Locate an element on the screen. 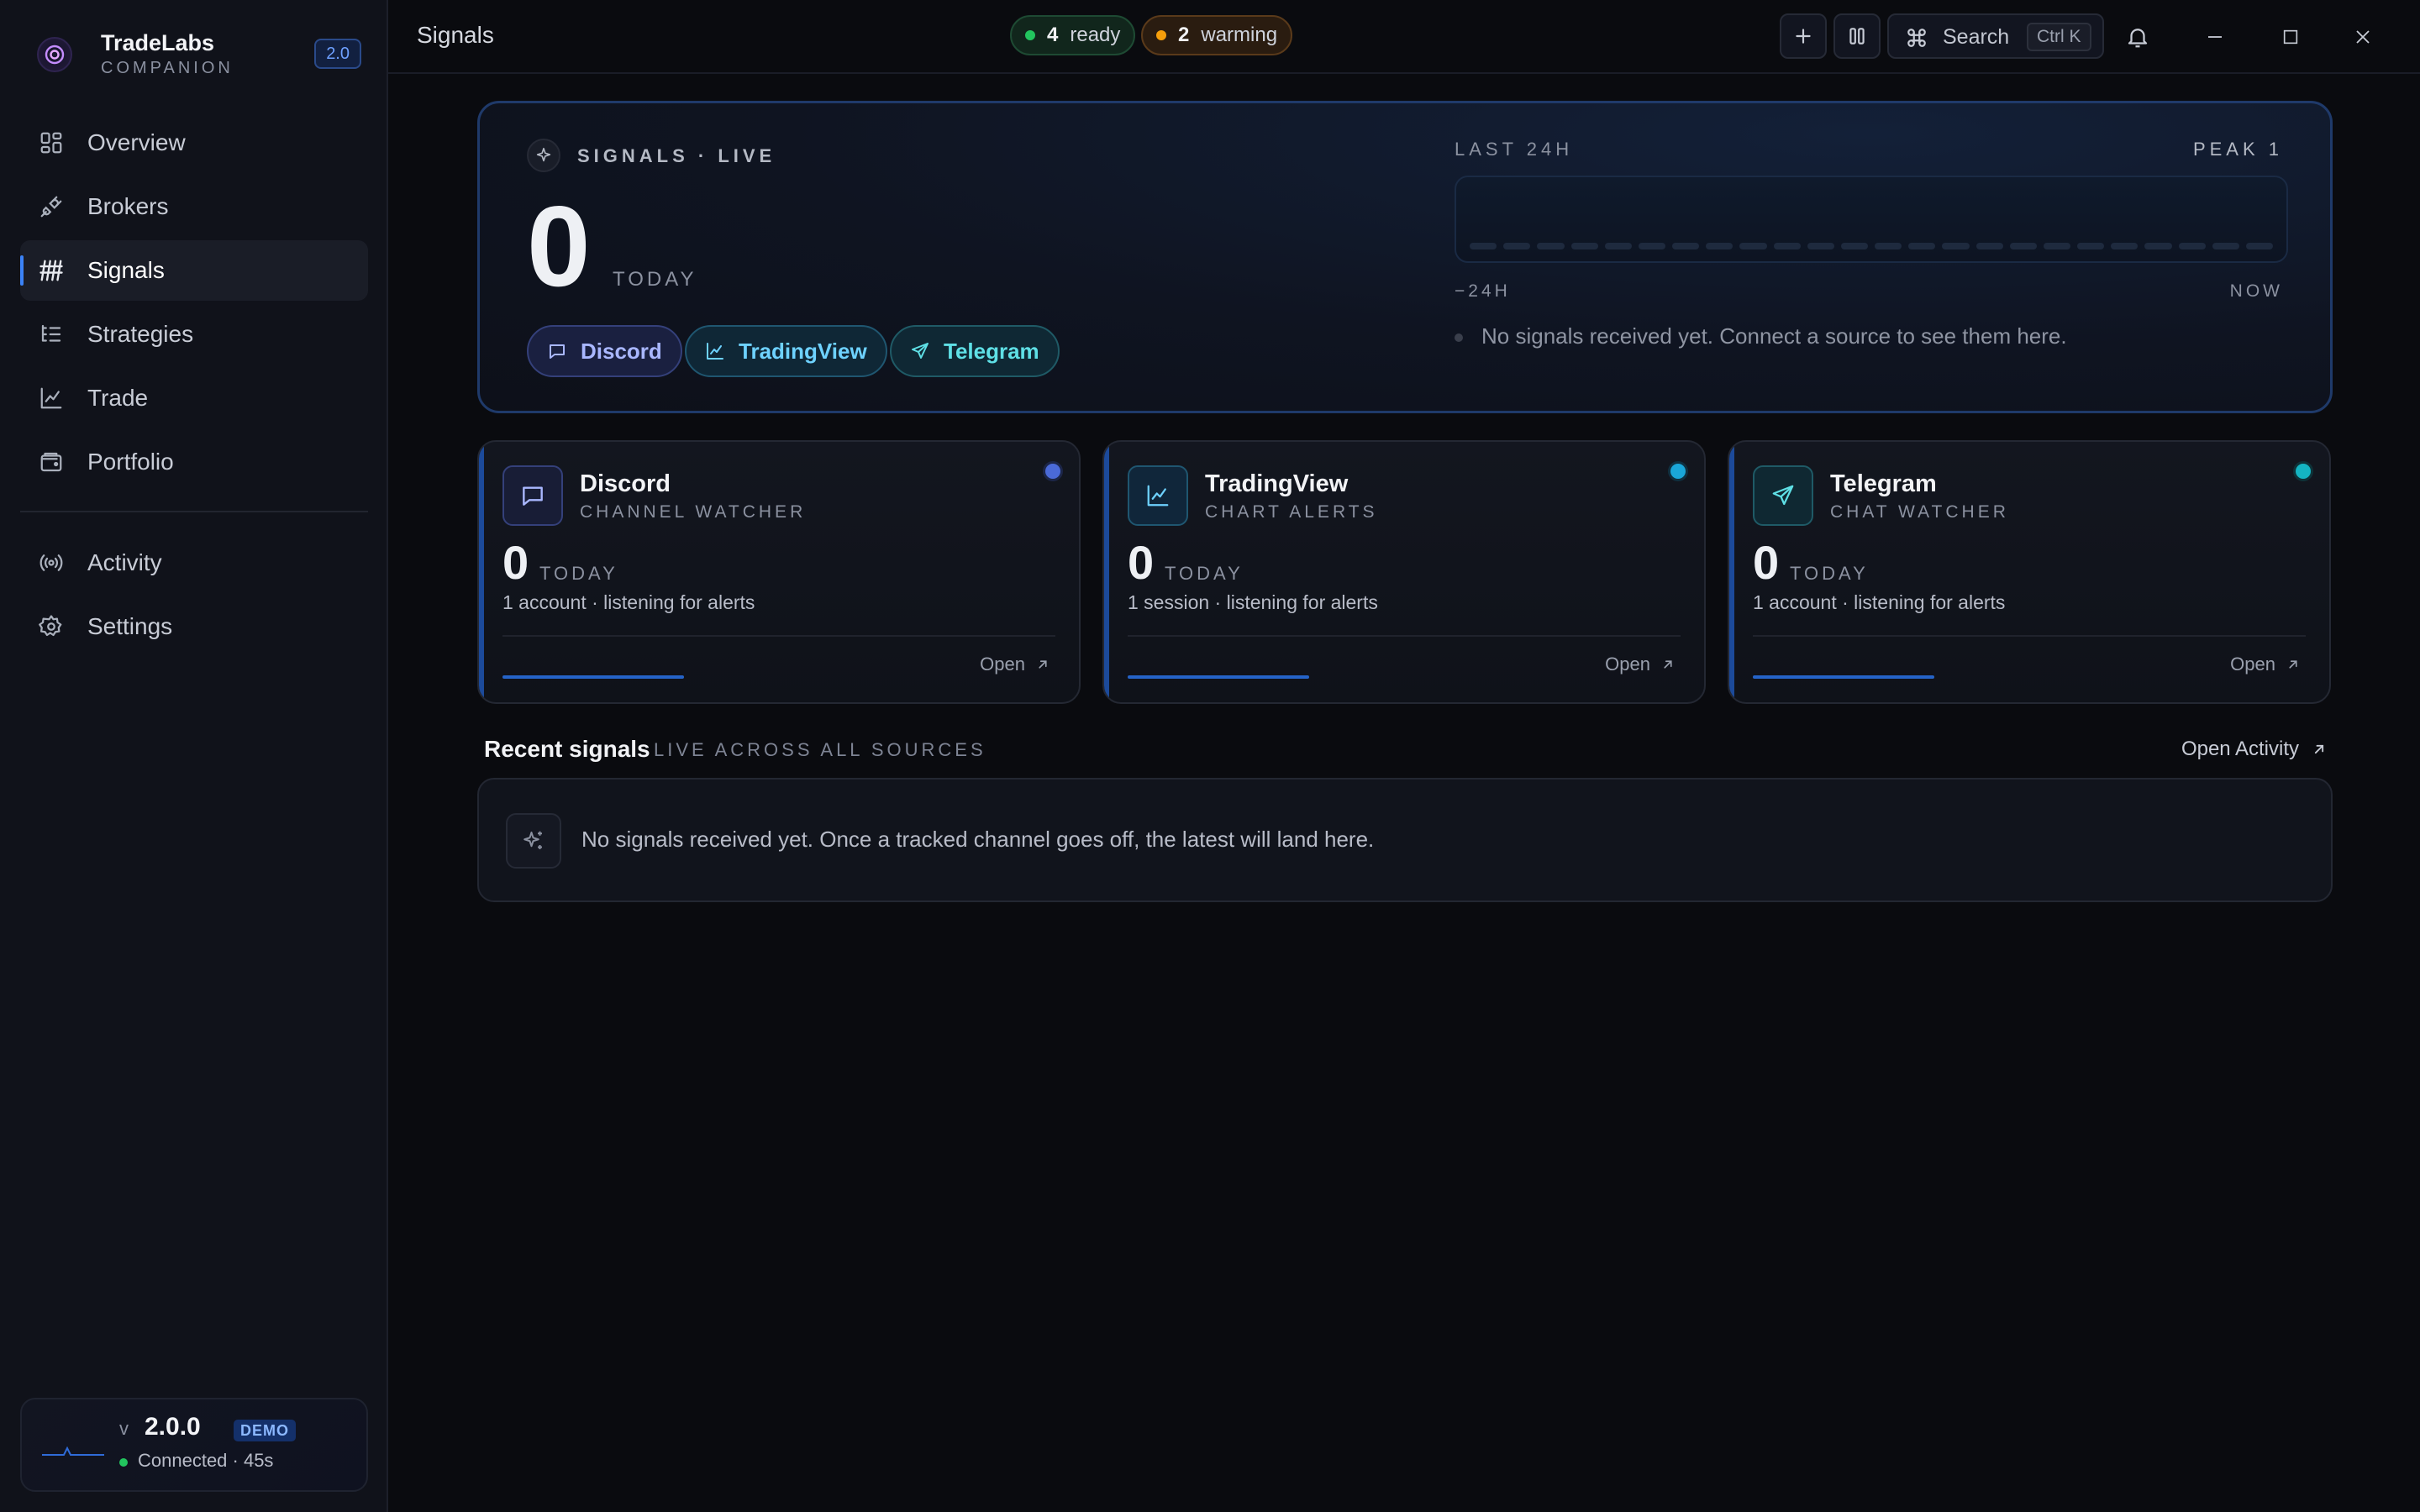  message-icon is located at coordinates (532, 495).